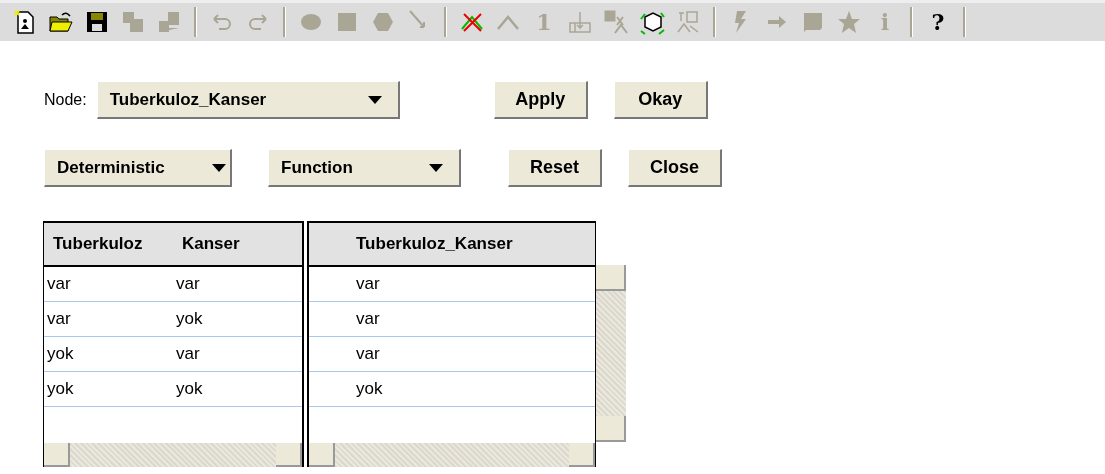 The image size is (1105, 474). I want to click on toolbar-glyph: ?, so click(938, 22).